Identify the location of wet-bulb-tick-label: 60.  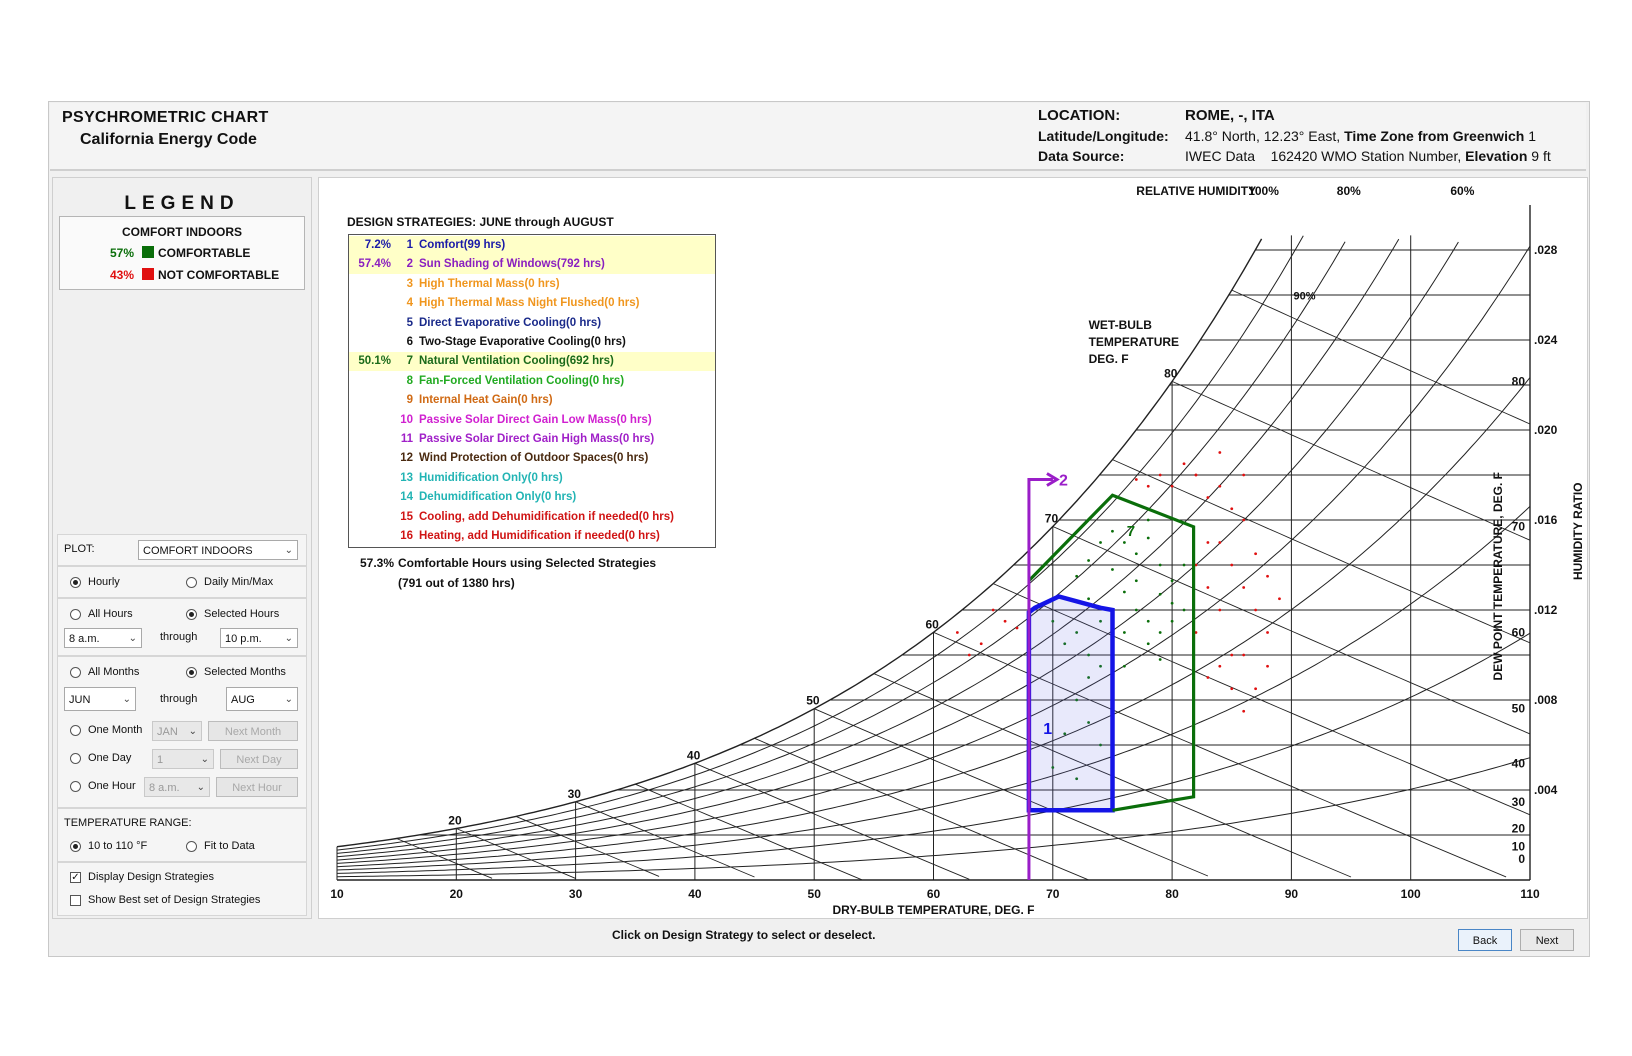
(933, 624).